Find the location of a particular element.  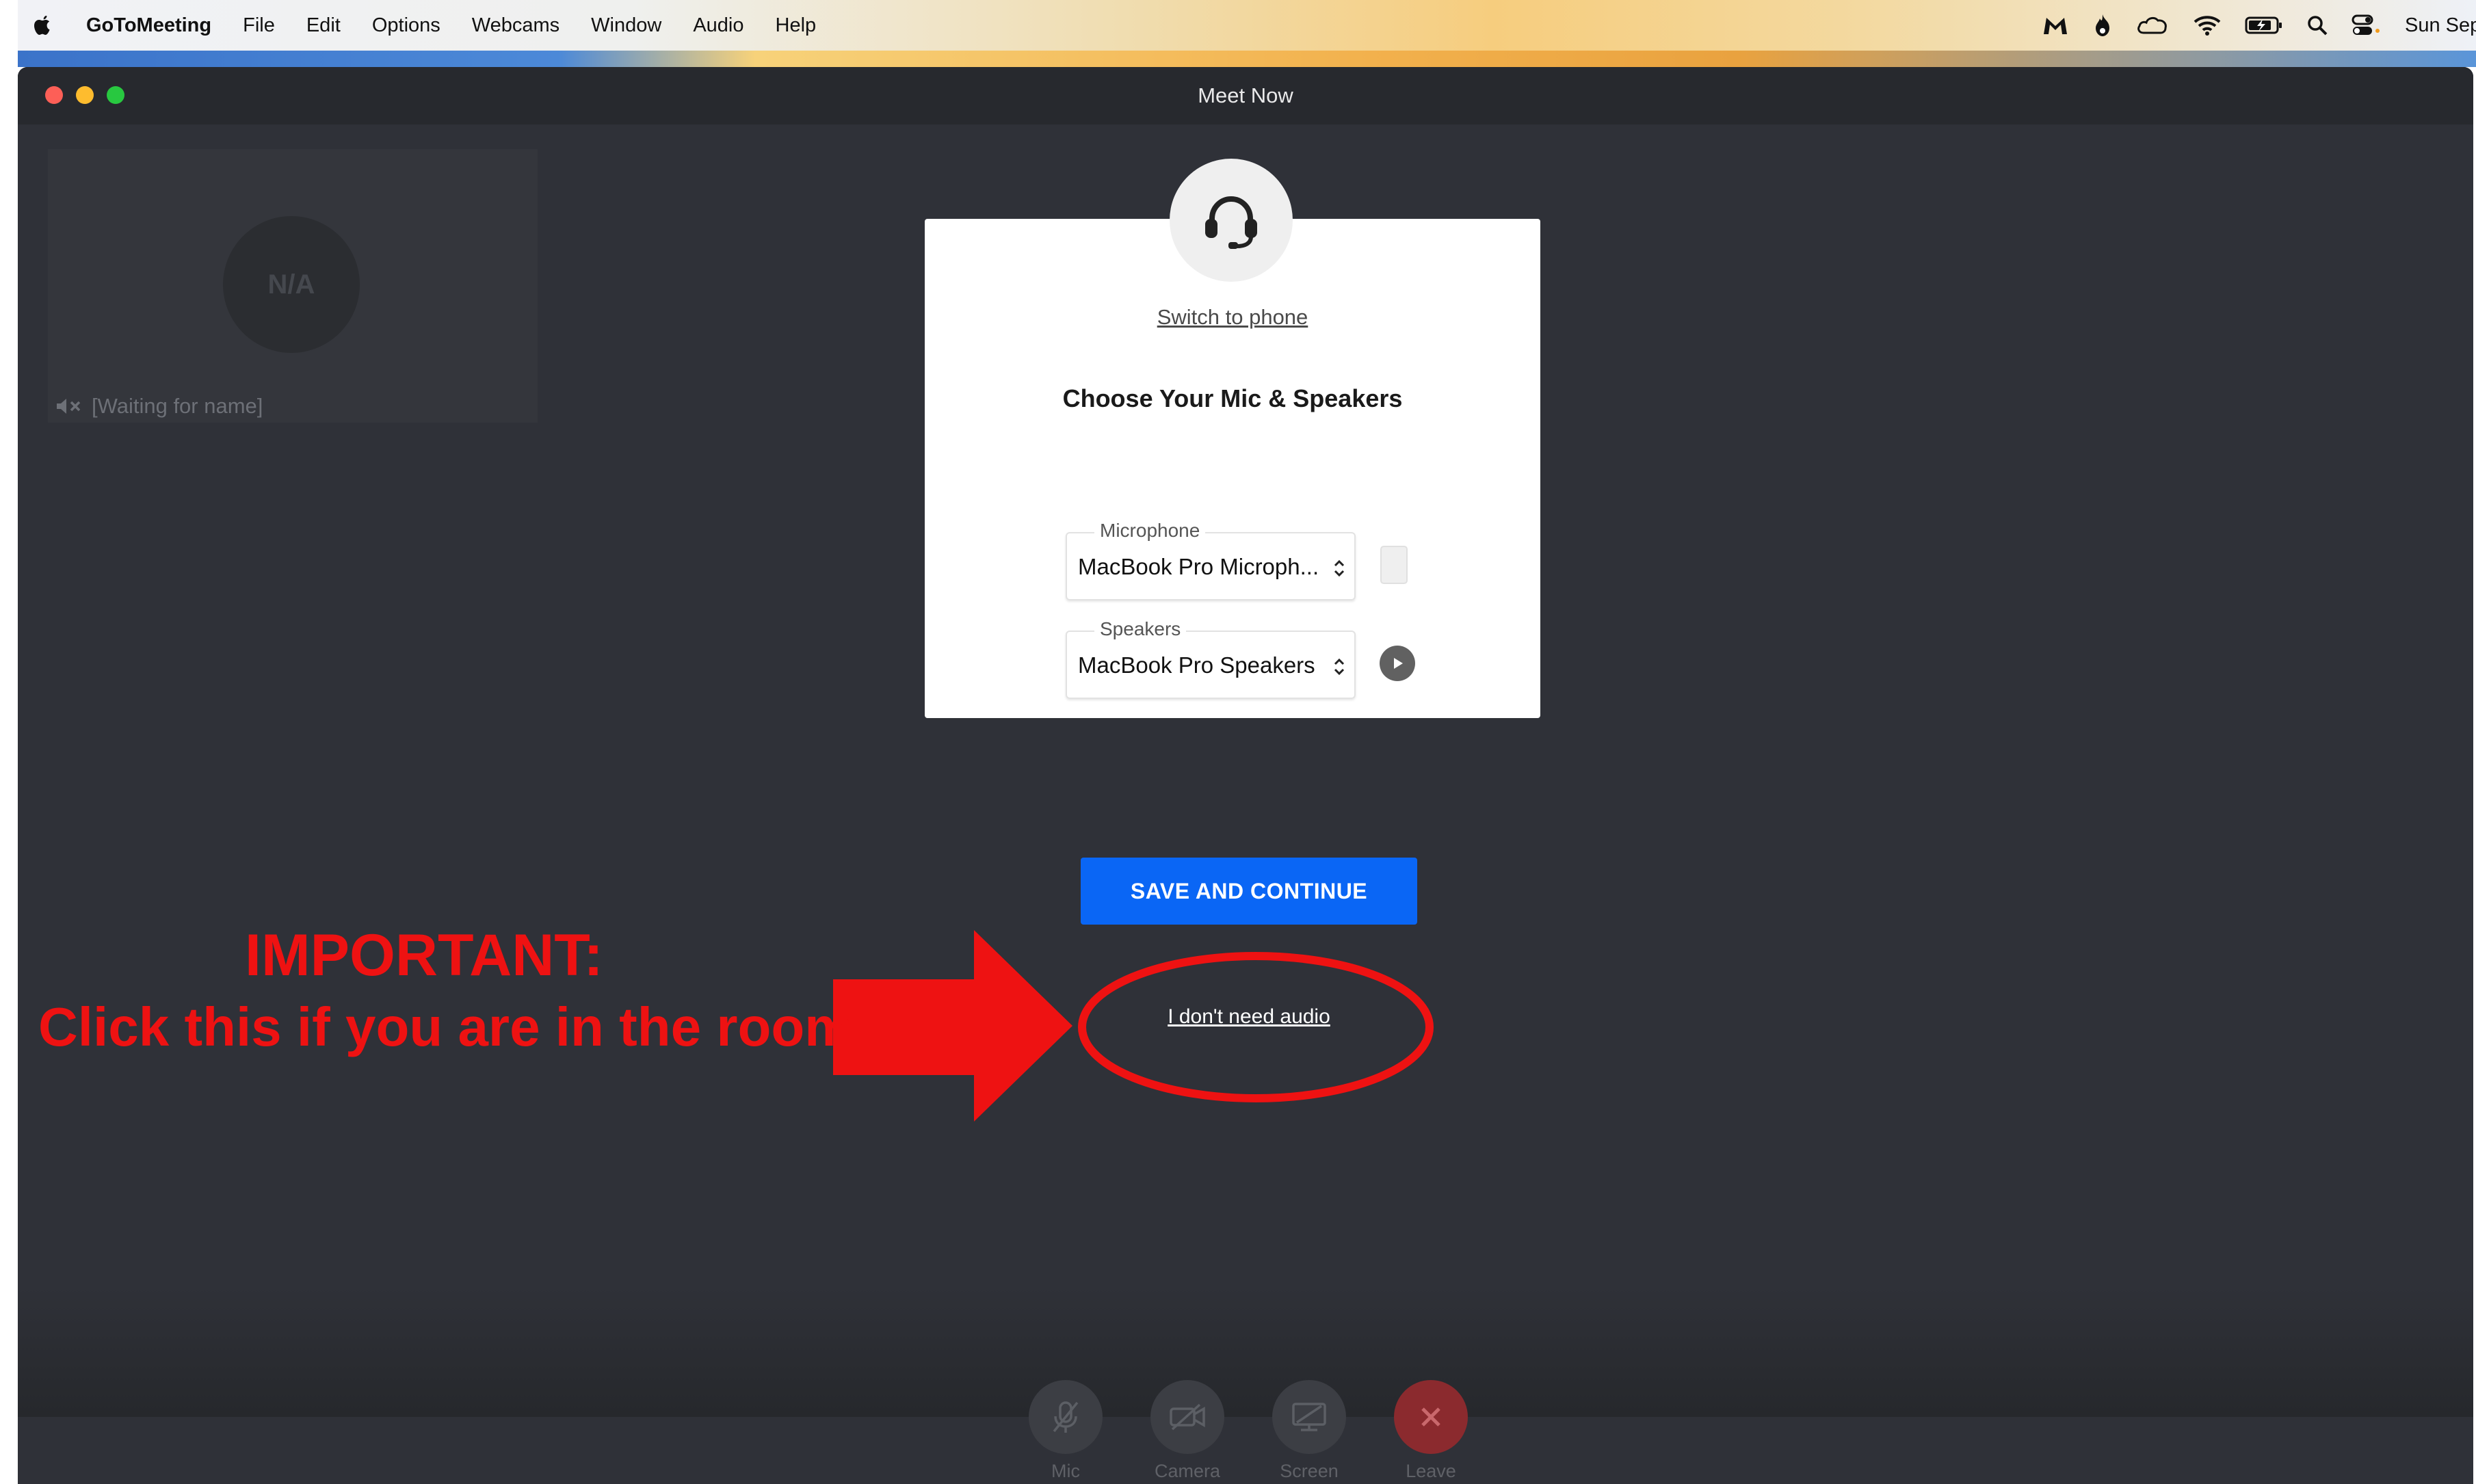

annotation-overlay is located at coordinates (1133, 1026).